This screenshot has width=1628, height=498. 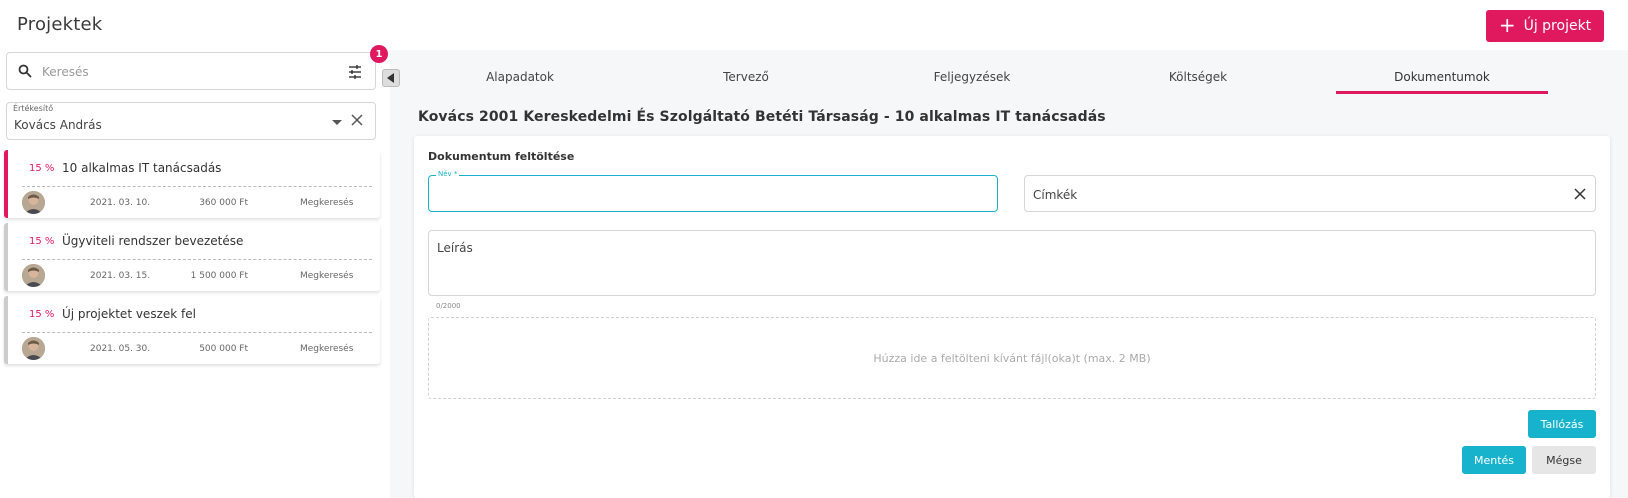 What do you see at coordinates (223, 349) in the screenshot?
I see `project-amount: 500 000 Ft` at bounding box center [223, 349].